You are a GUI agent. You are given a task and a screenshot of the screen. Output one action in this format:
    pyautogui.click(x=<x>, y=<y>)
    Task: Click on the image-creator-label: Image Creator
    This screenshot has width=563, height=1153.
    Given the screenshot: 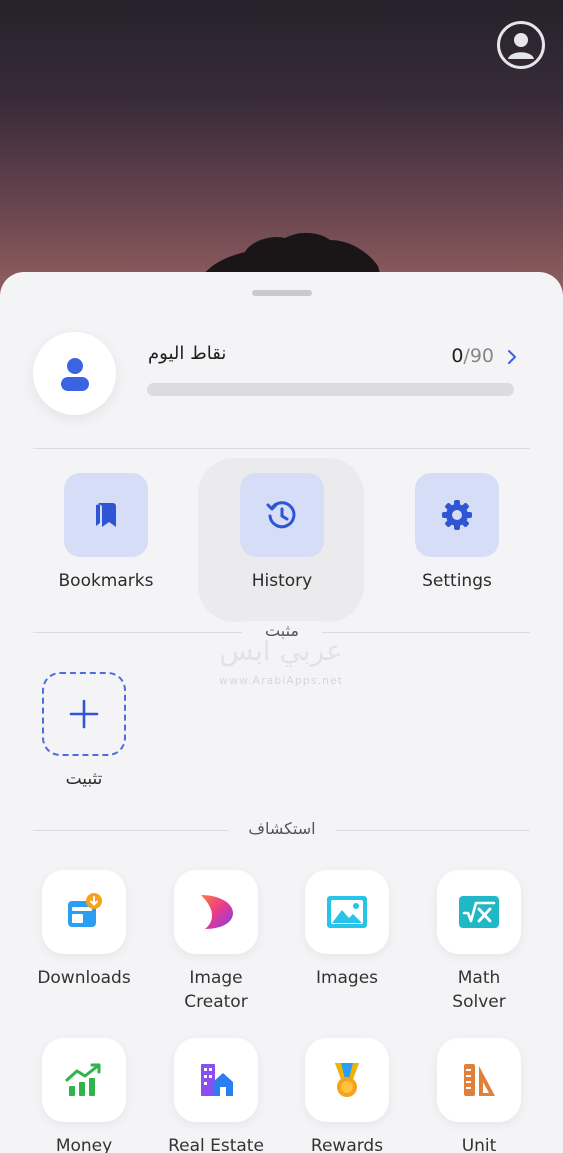 What is the action you would take?
    pyautogui.click(x=216, y=990)
    